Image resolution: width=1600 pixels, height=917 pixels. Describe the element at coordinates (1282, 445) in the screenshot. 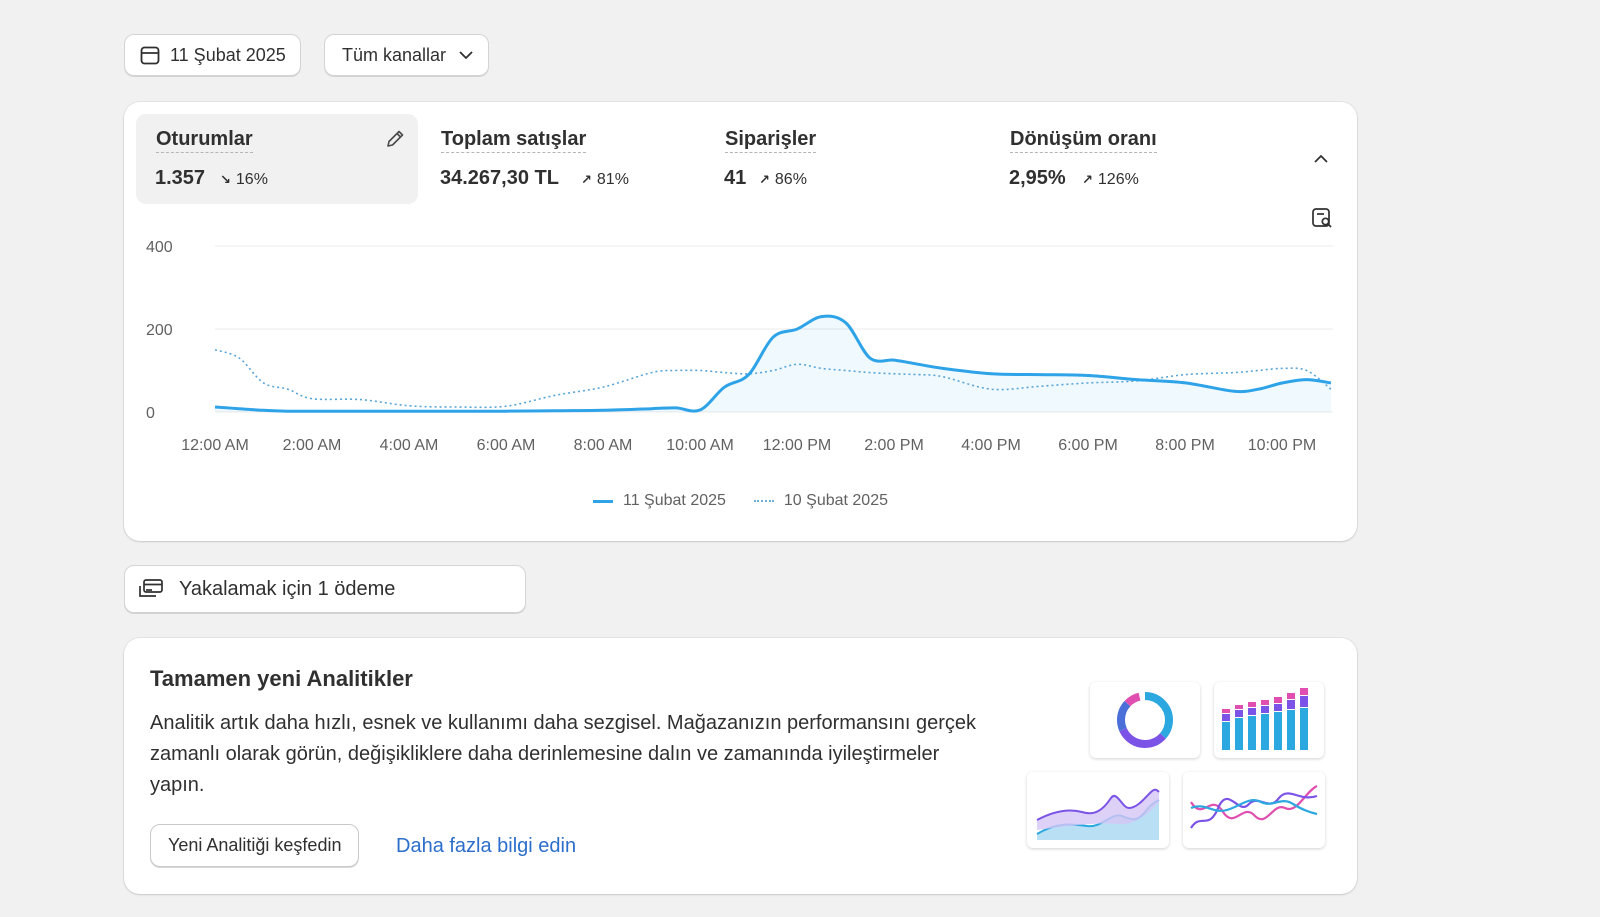

I see `chart-x-tick-label: 10:00 PM` at that location.